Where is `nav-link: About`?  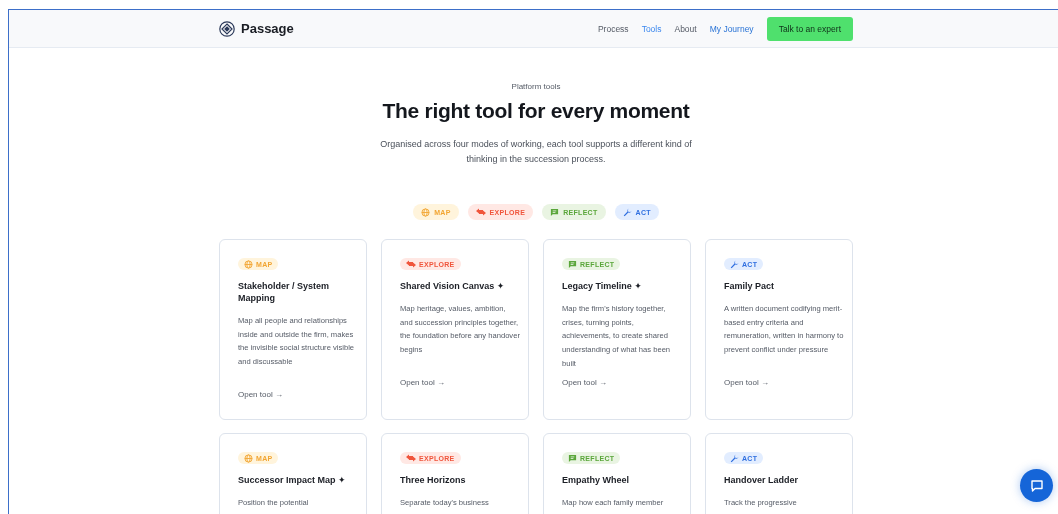 nav-link: About is located at coordinates (685, 28).